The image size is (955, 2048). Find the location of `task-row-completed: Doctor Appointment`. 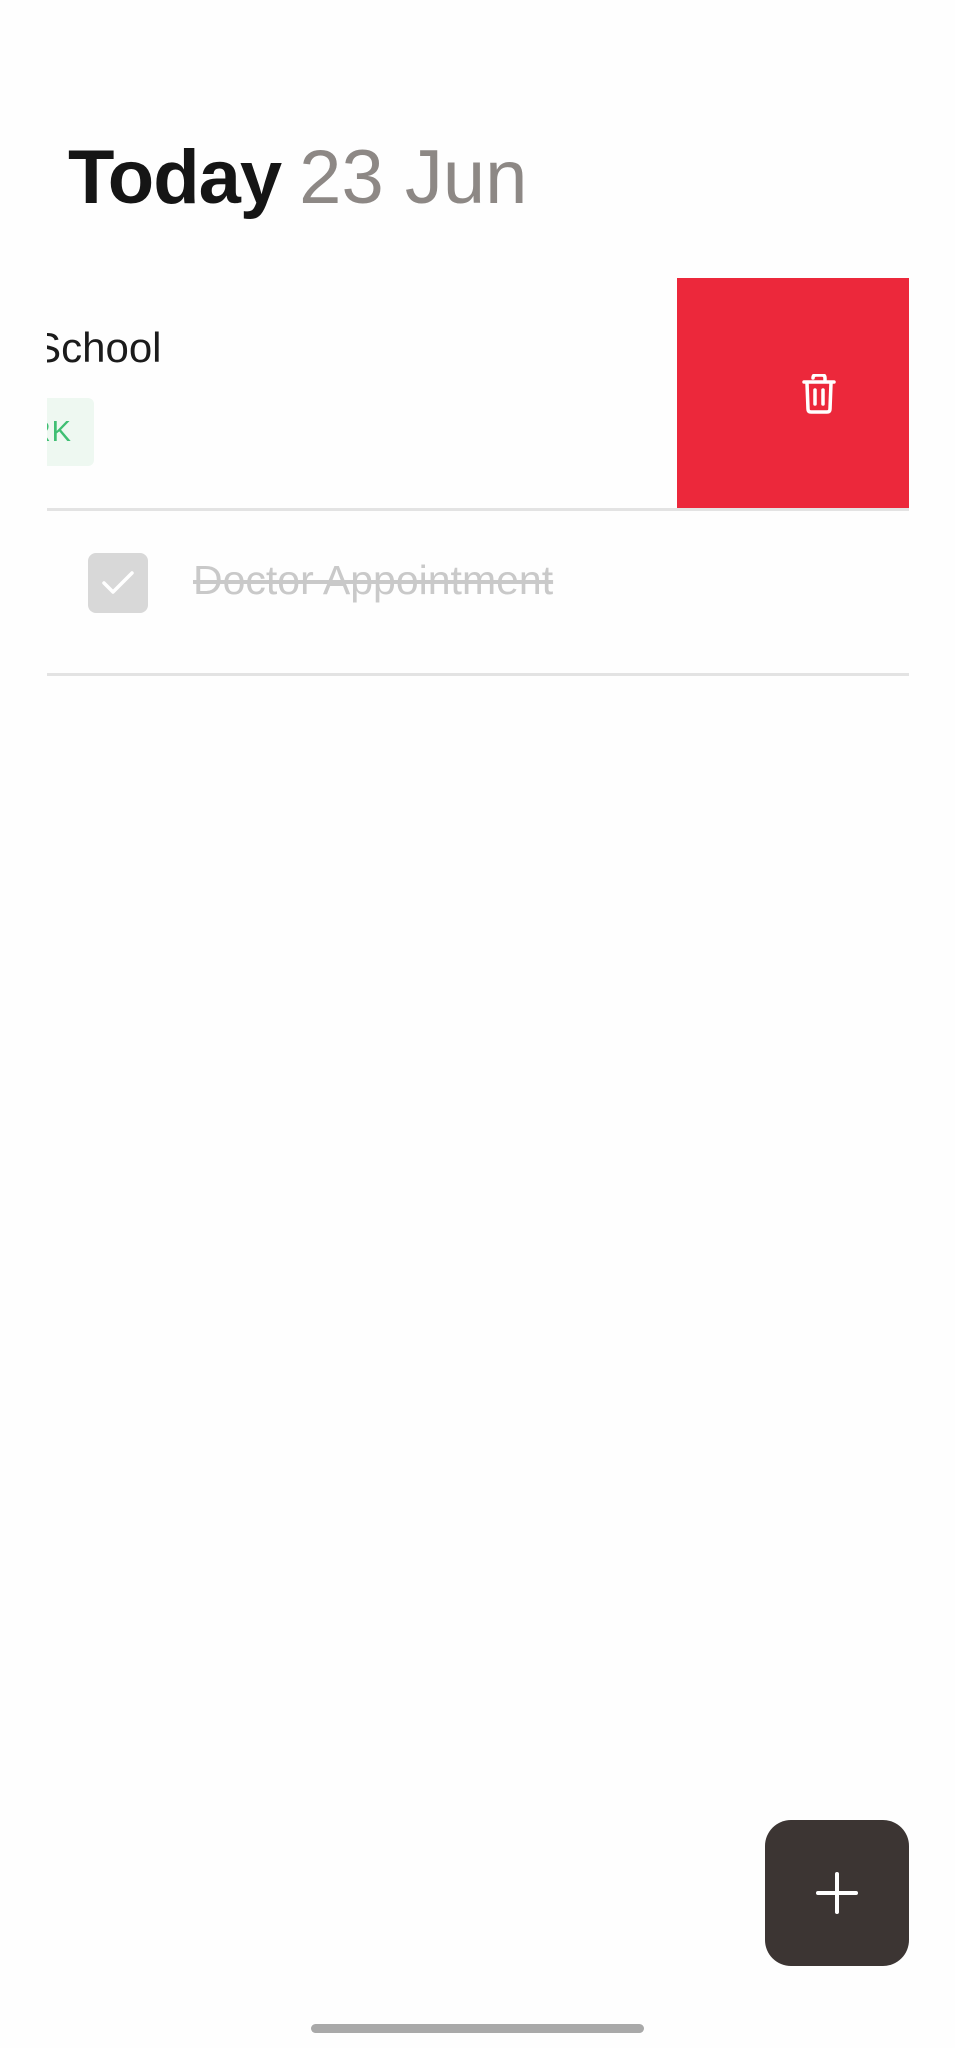

task-row-completed: Doctor Appointment is located at coordinates (478, 593).